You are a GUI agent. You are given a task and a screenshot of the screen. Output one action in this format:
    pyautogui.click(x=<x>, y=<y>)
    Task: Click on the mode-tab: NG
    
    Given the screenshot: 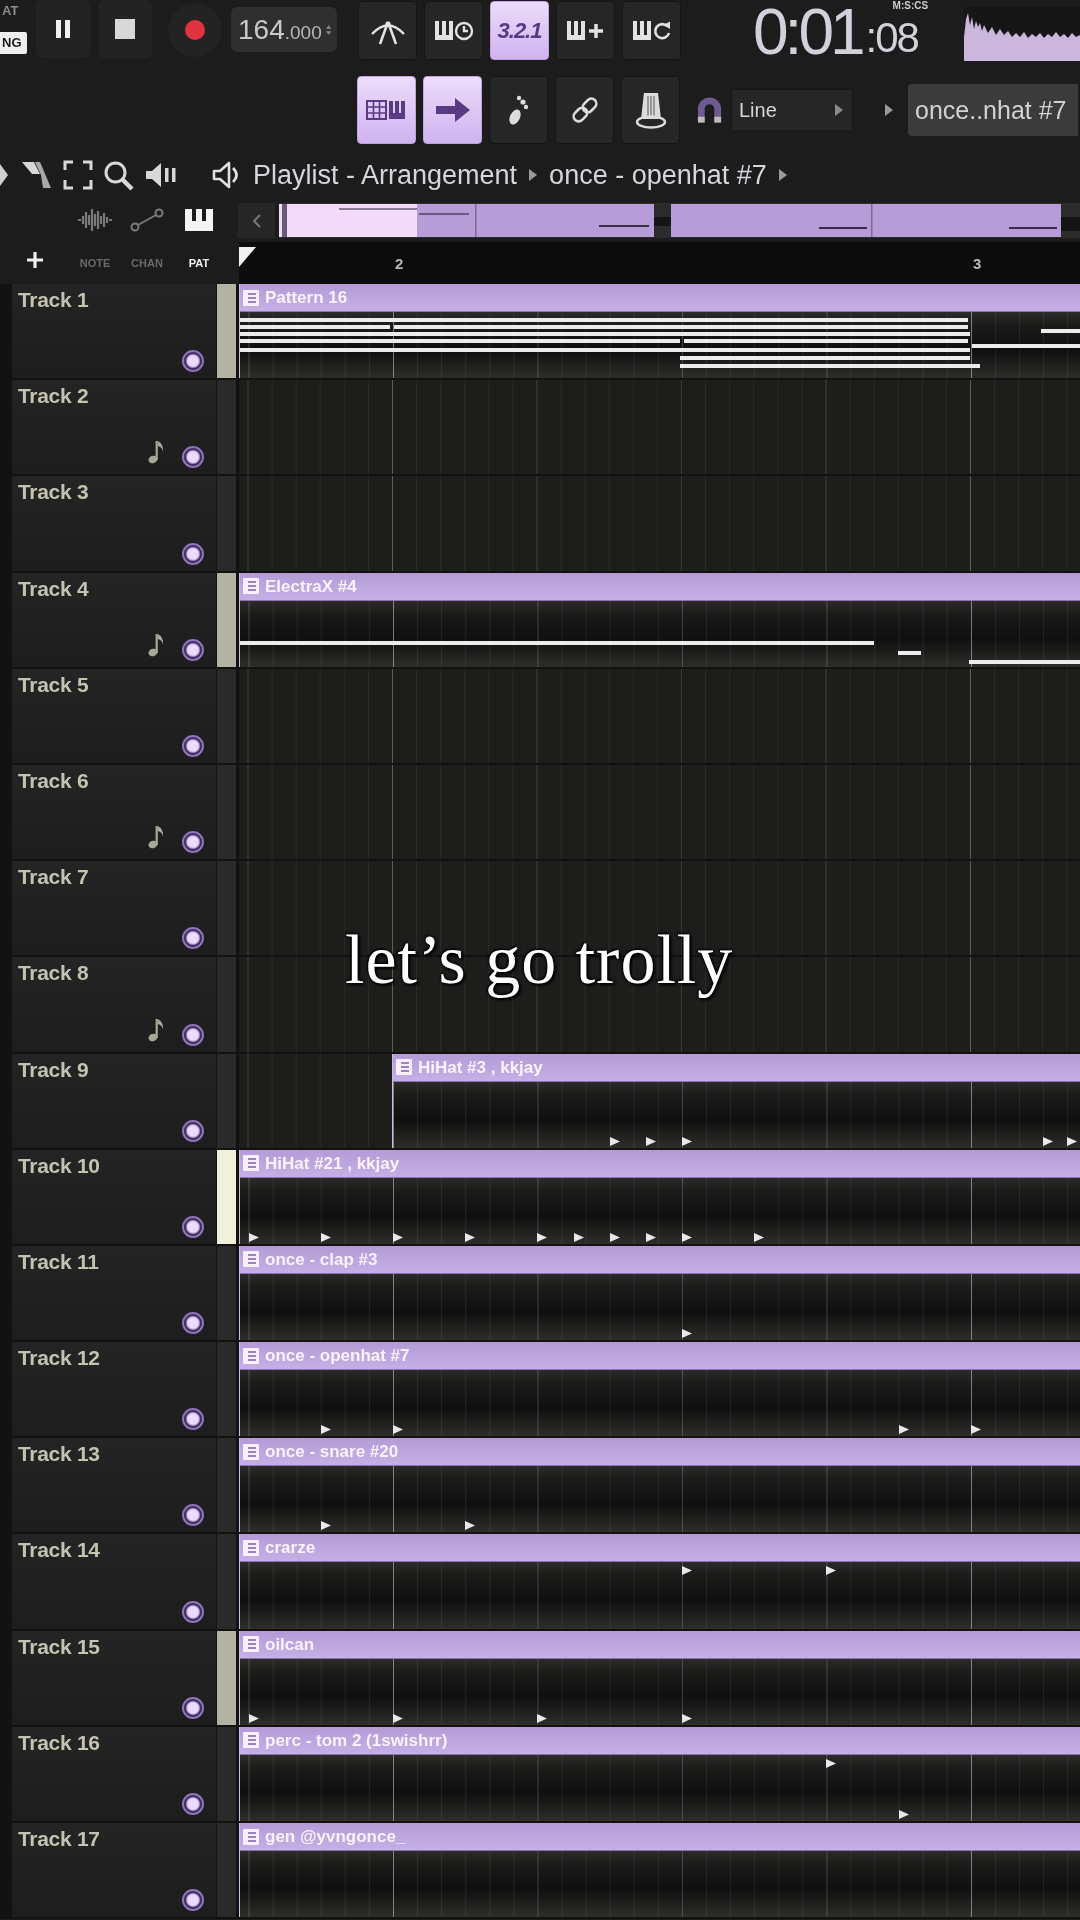 What is the action you would take?
    pyautogui.click(x=13, y=43)
    